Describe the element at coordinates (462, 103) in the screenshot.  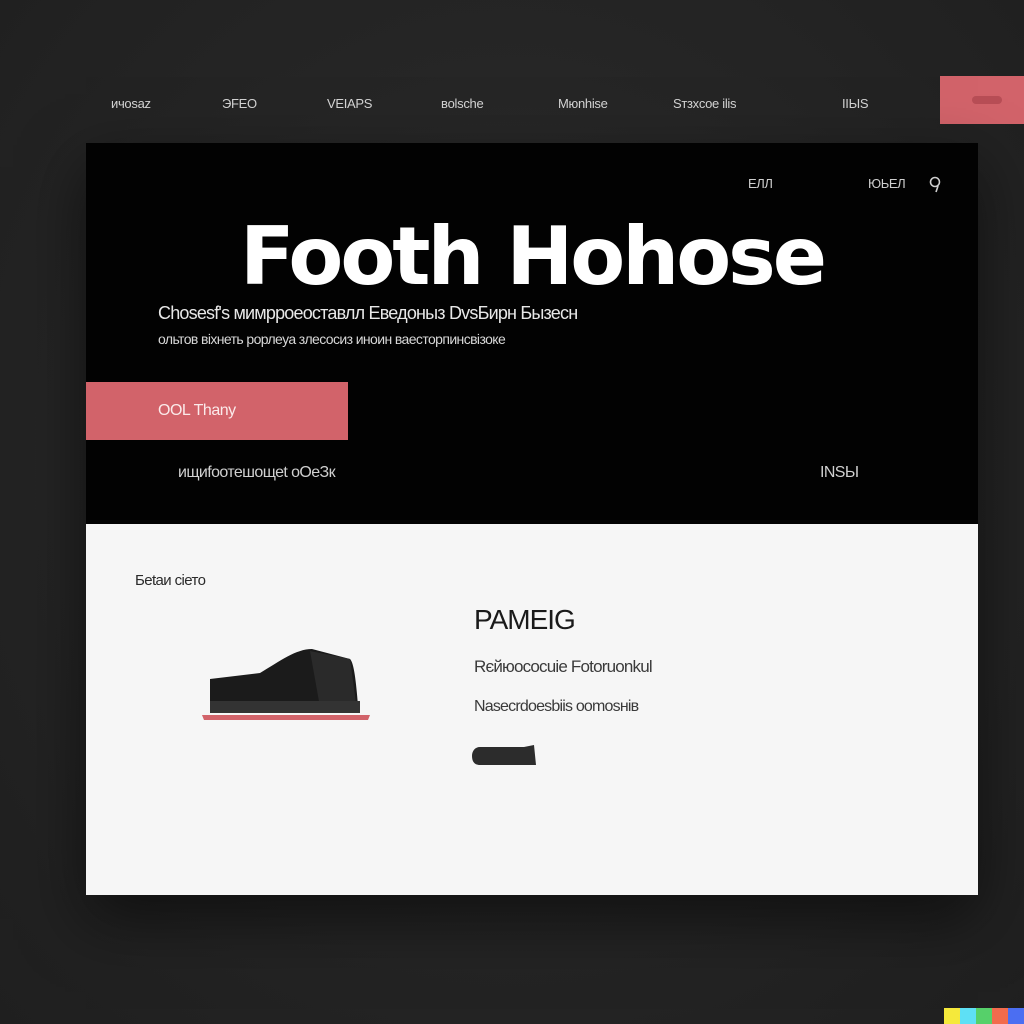
I see `nav-item-4: вolsche` at that location.